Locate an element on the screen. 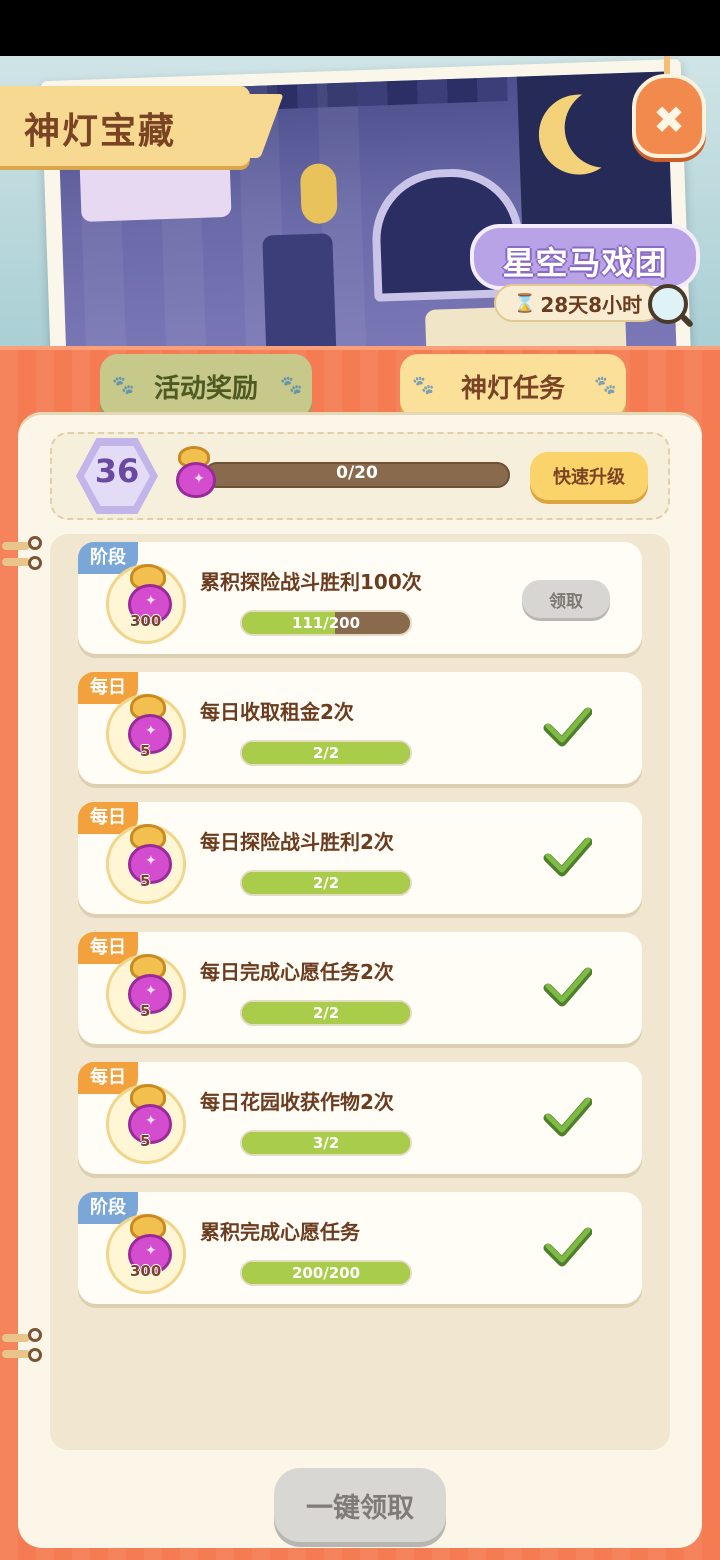 This screenshot has height=1560, width=720. countdown-timer: ⌛ 28天8小时 is located at coordinates (578, 303).